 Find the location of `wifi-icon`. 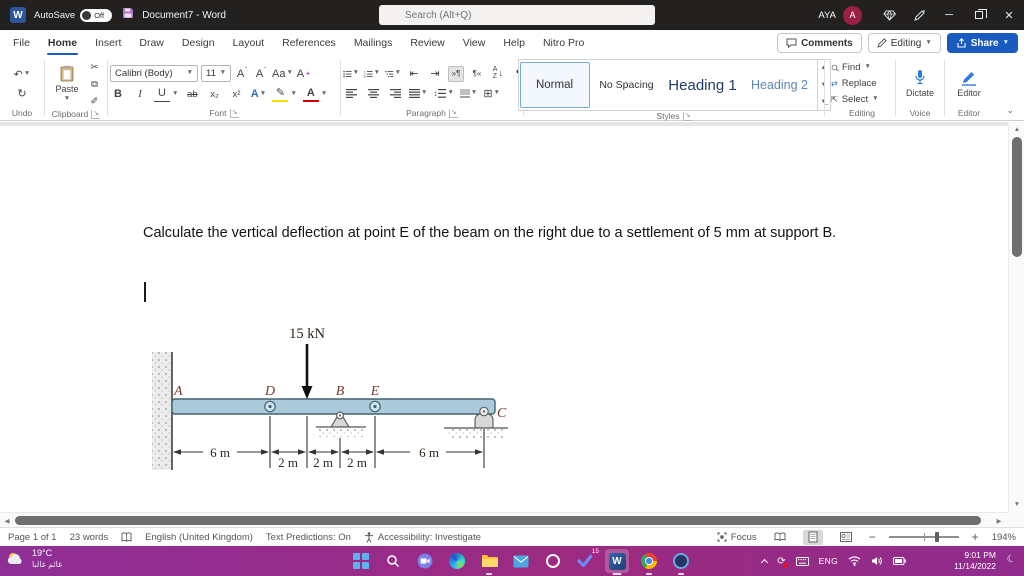

wifi-icon is located at coordinates (854, 561).